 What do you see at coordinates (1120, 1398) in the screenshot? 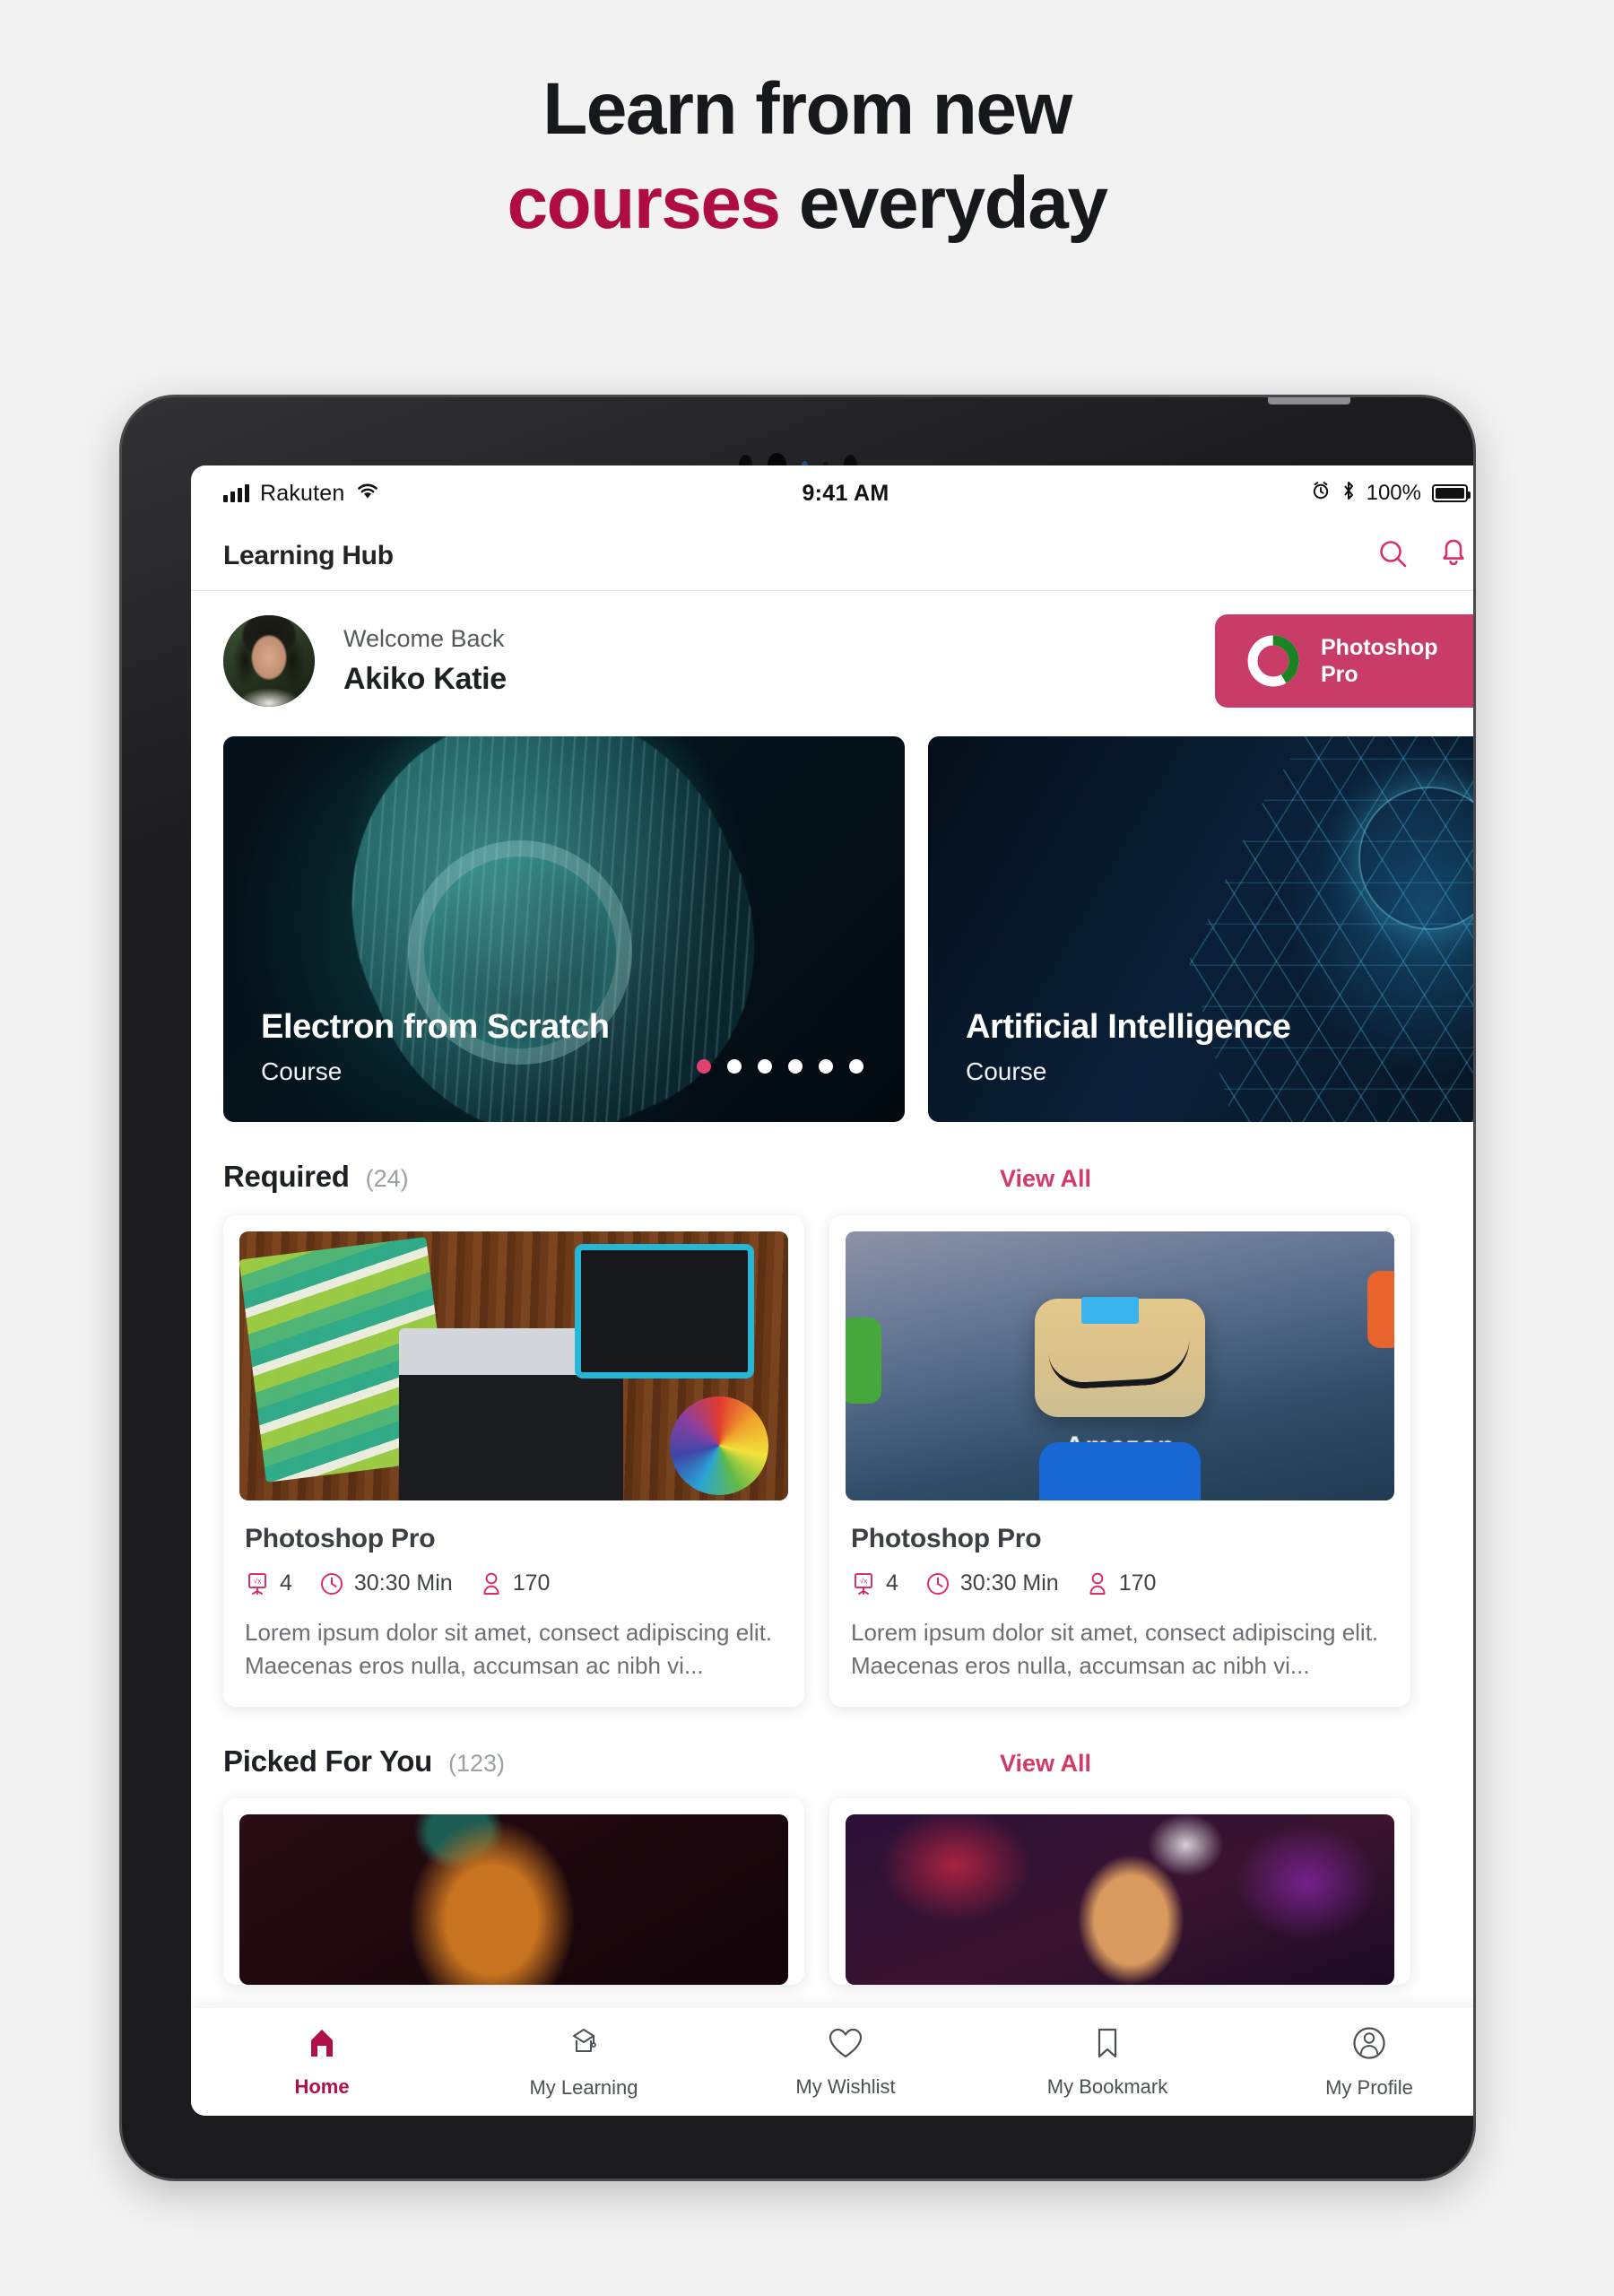
I see `amazon-app-icon: Amazon` at bounding box center [1120, 1398].